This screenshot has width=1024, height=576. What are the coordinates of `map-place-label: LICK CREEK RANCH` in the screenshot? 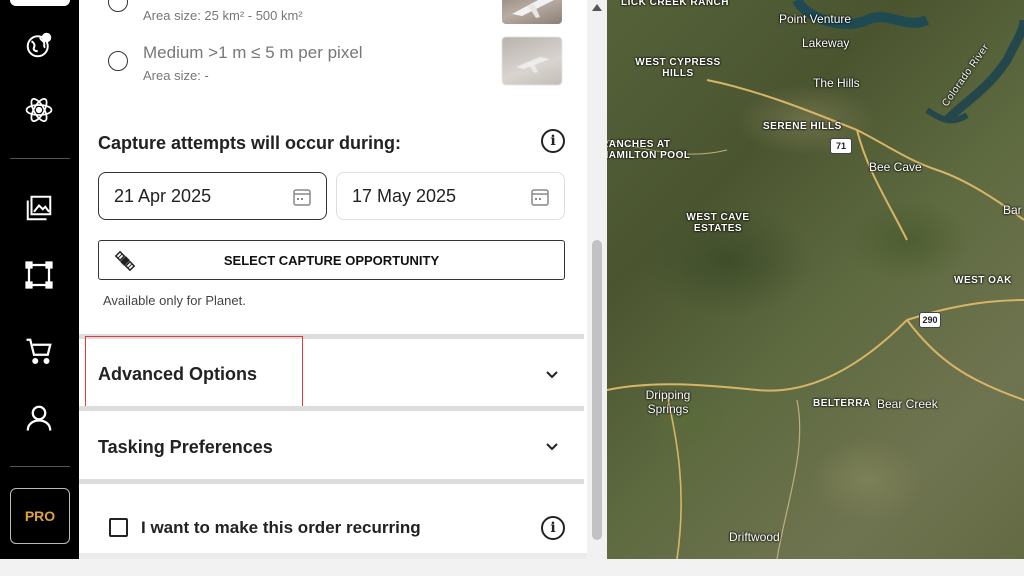 It's located at (675, 4).